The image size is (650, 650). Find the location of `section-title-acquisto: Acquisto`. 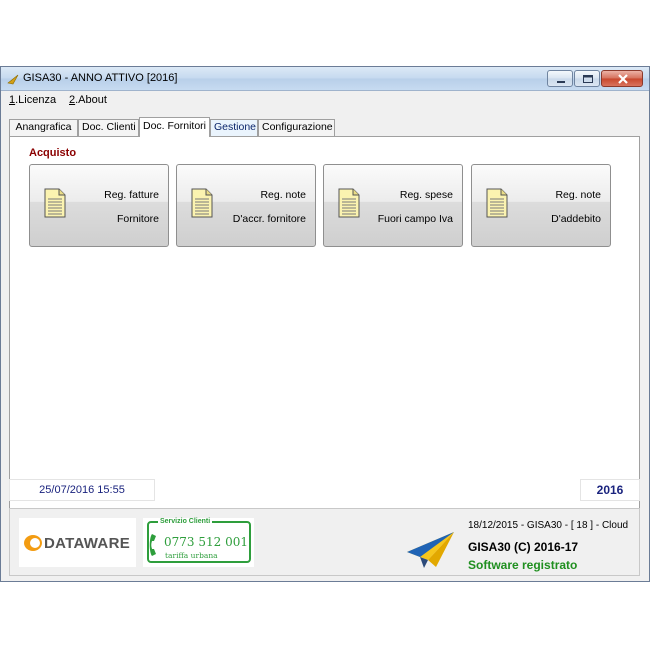

section-title-acquisto: Acquisto is located at coordinates (53, 153).